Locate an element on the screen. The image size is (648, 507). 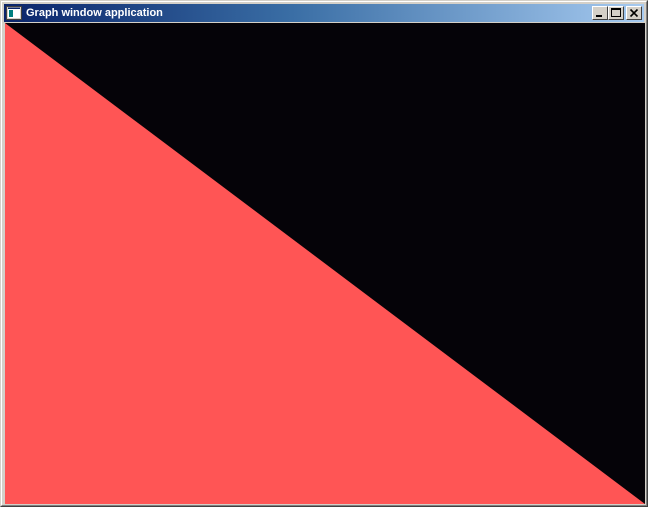
minimize-icon is located at coordinates (599, 16).